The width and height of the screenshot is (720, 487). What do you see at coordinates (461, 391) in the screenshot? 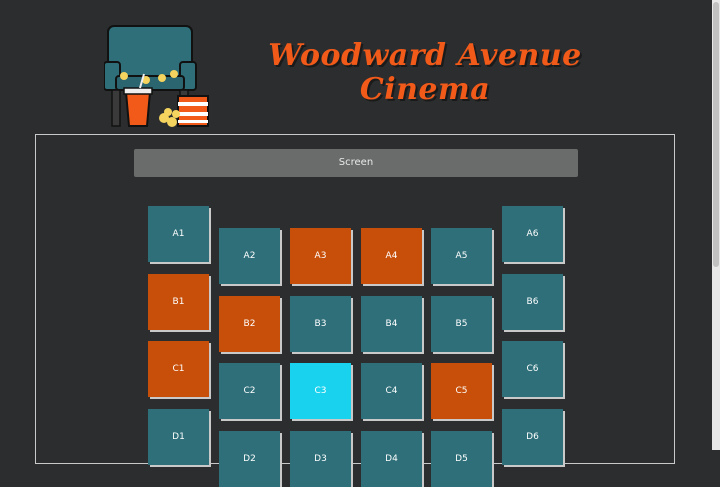
I see `seat-c5: C5` at bounding box center [461, 391].